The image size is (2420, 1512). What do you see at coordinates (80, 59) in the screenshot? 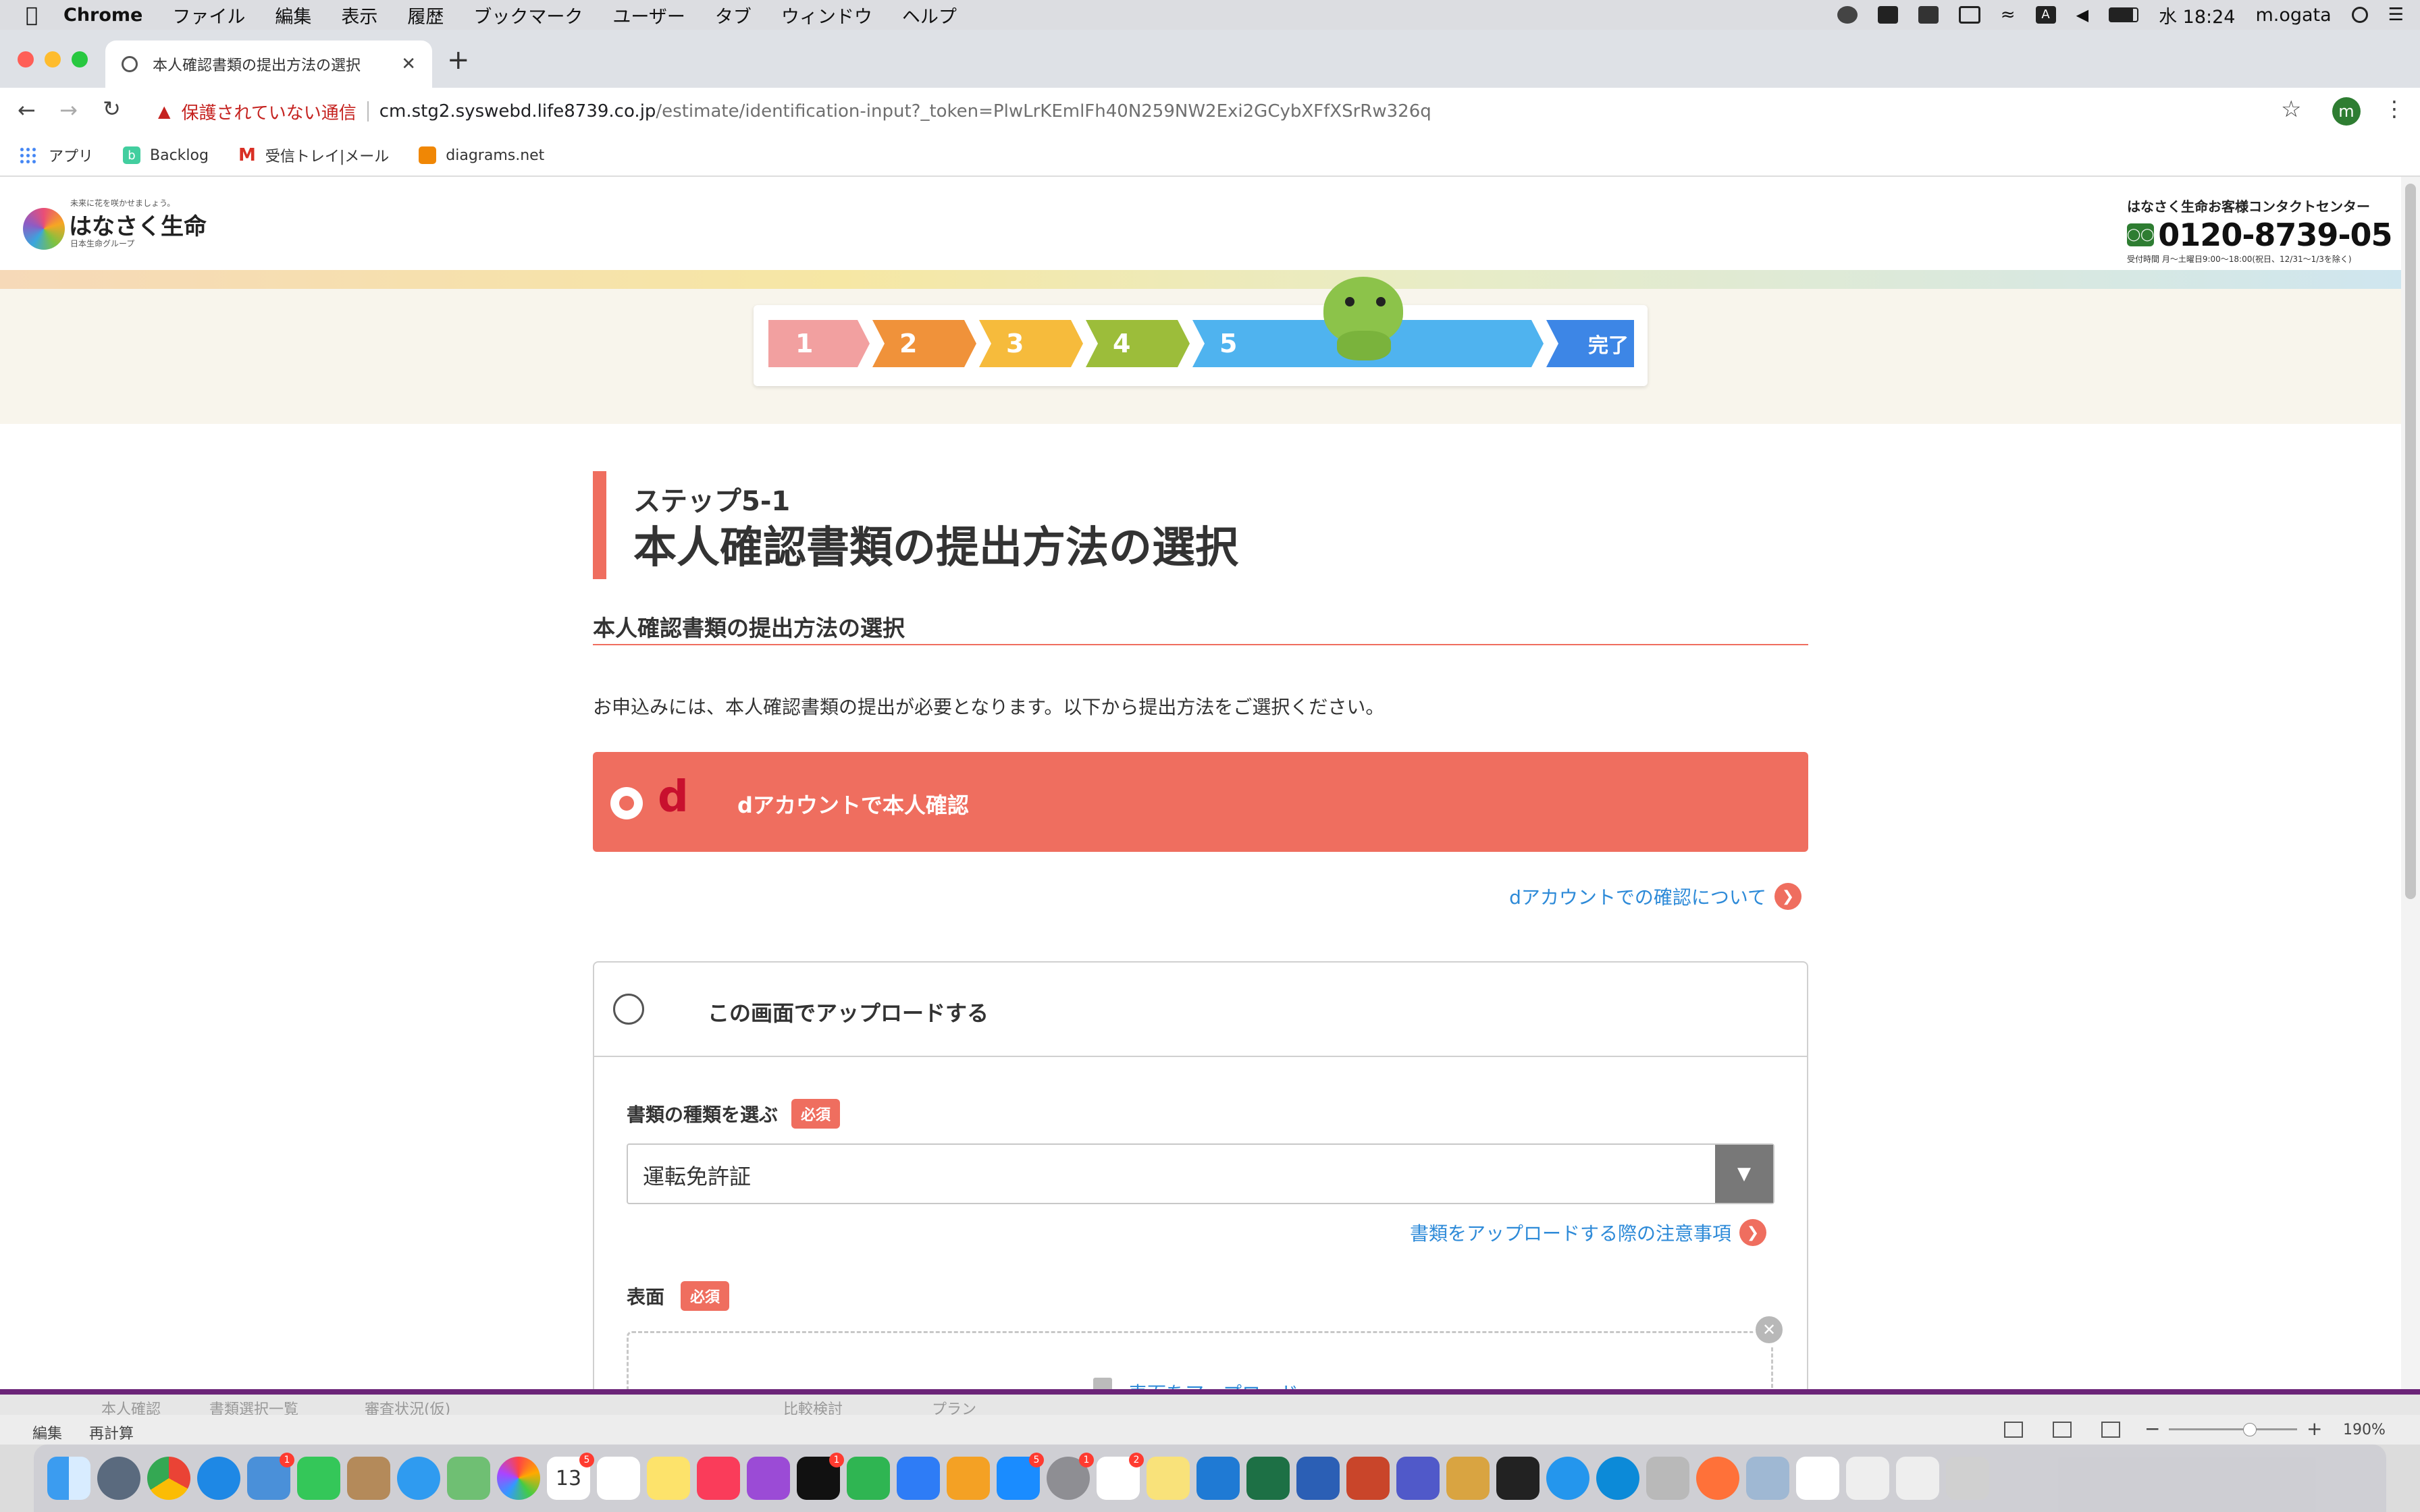
I see `zoom-window-icon` at bounding box center [80, 59].